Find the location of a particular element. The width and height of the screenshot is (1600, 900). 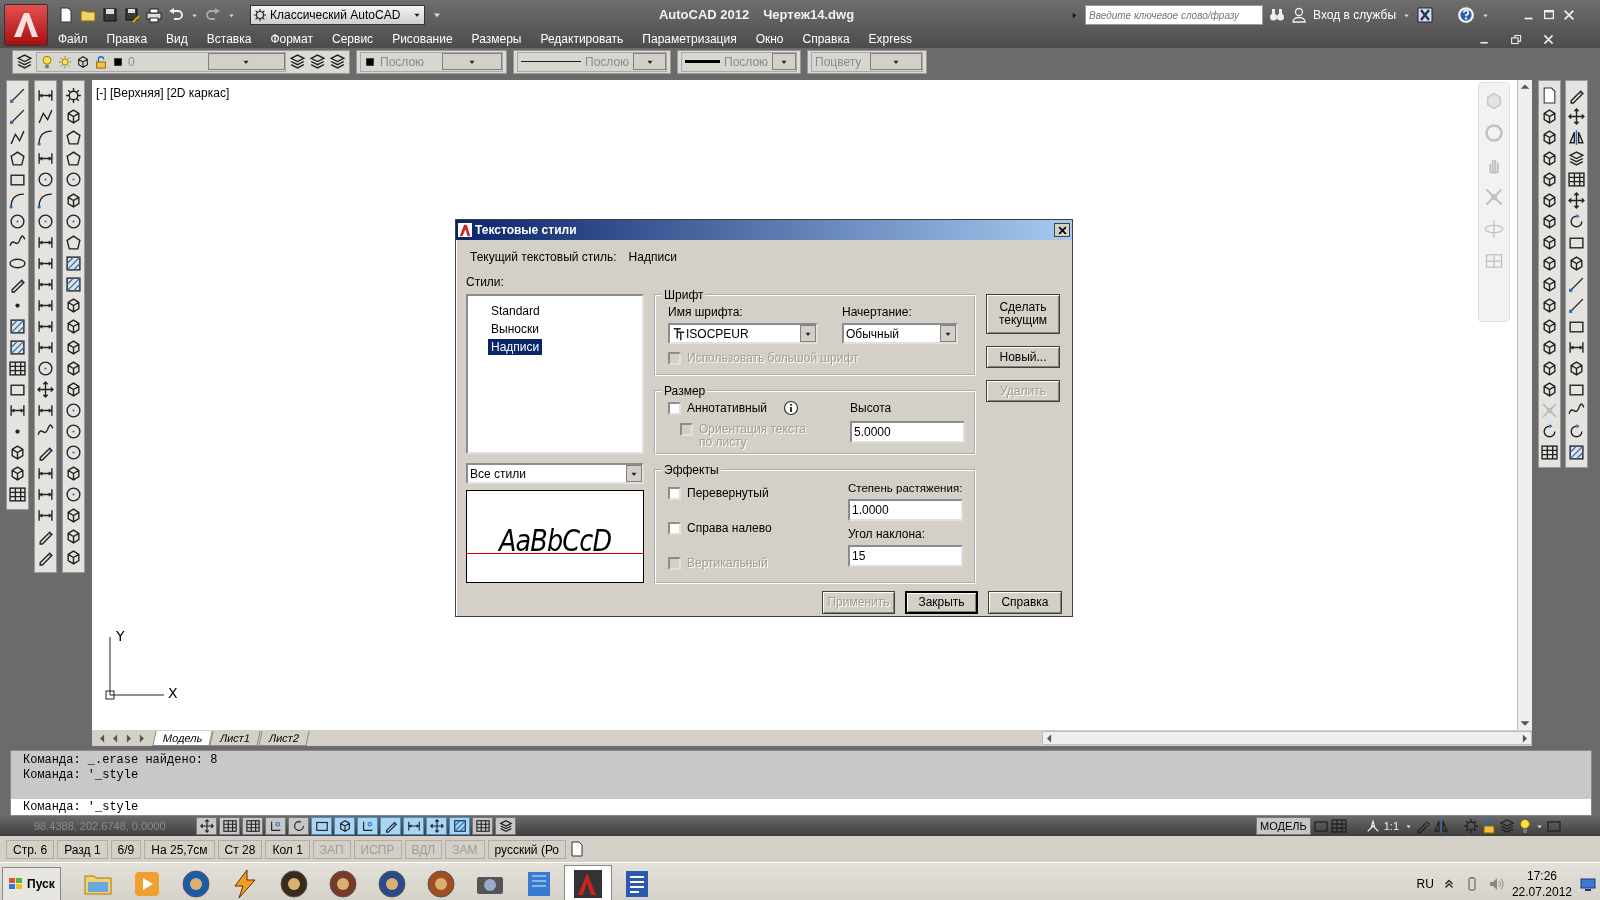

search-field: Введите ключевое слово/фразу is located at coordinates (1174, 15).